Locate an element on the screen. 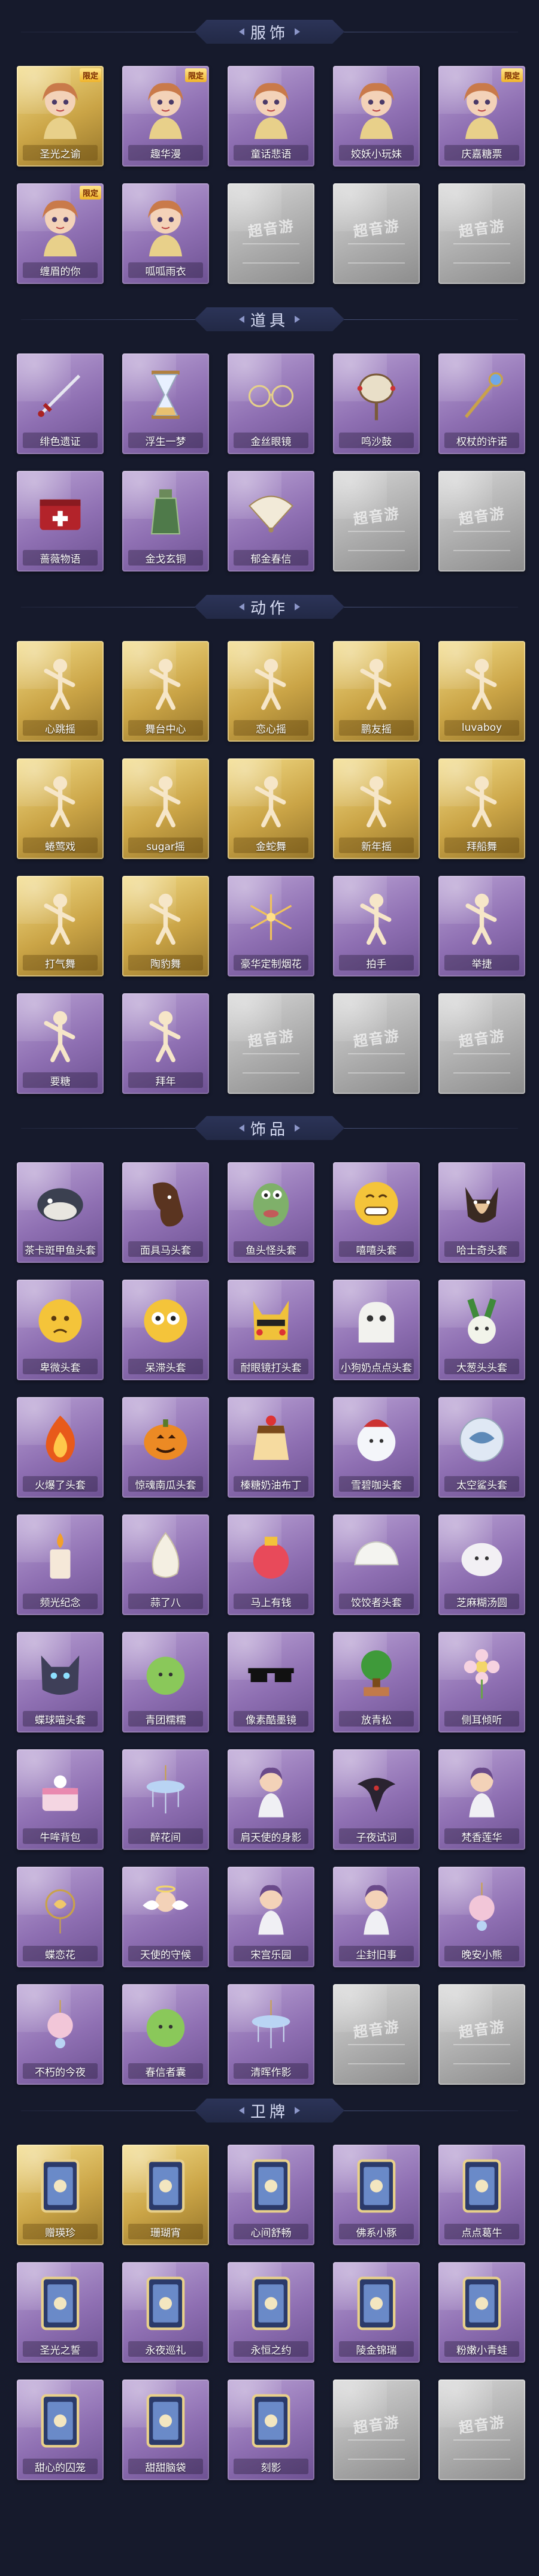 The image size is (539, 2576). item-label: 饺饺者头套 is located at coordinates (377, 1603).